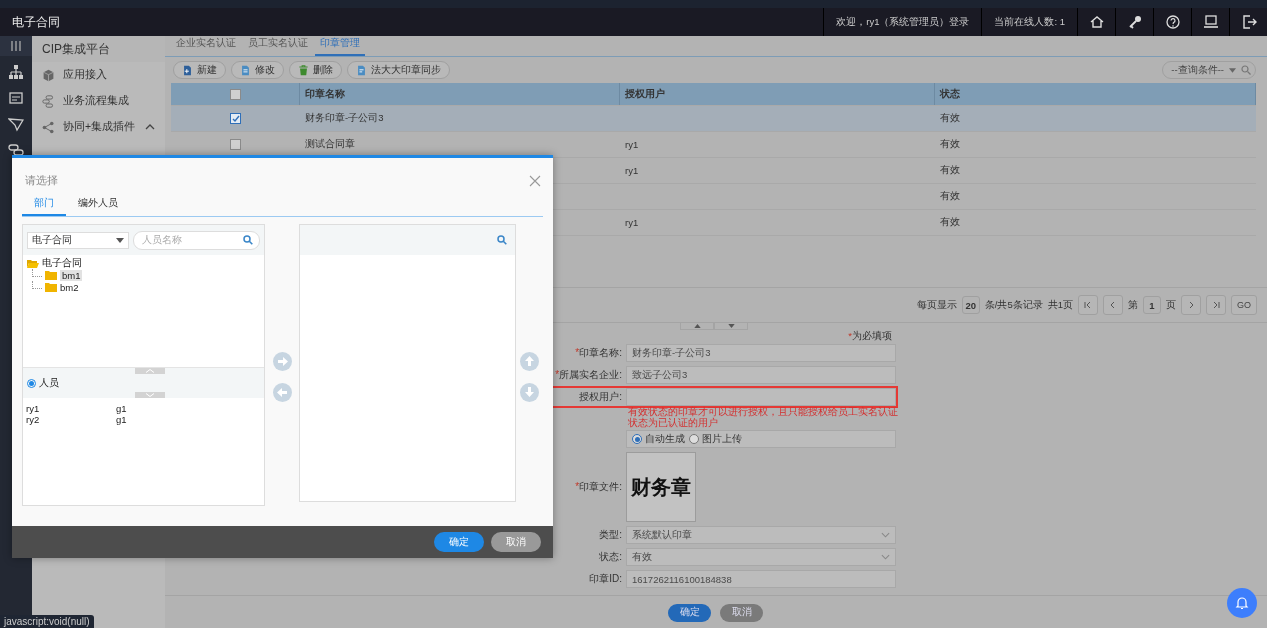 The width and height of the screenshot is (1267, 628). Describe the element at coordinates (98, 206) in the screenshot. I see `tab: 编外人员` at that location.